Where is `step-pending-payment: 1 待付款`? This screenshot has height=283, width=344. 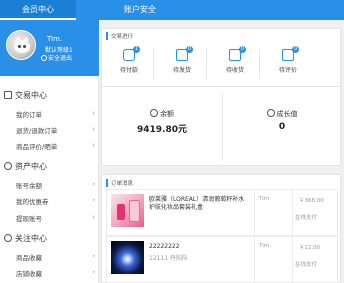 step-pending-payment: 1 待付款 is located at coordinates (129, 62).